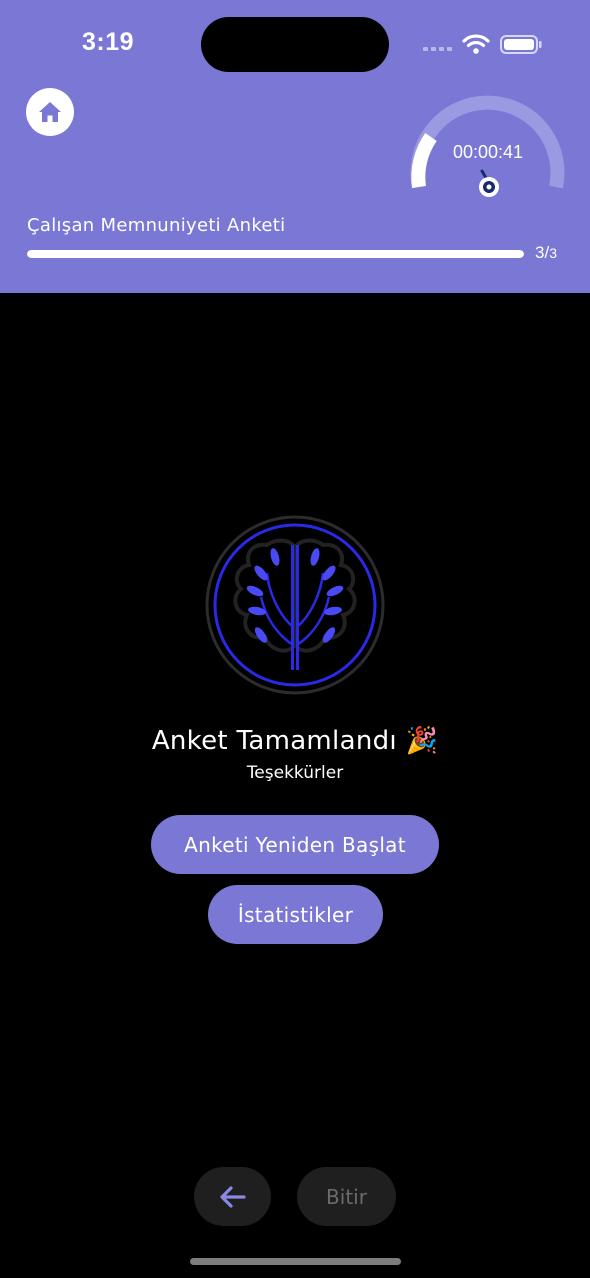  What do you see at coordinates (488, 152) in the screenshot?
I see `timer-readout: 00:00:41` at bounding box center [488, 152].